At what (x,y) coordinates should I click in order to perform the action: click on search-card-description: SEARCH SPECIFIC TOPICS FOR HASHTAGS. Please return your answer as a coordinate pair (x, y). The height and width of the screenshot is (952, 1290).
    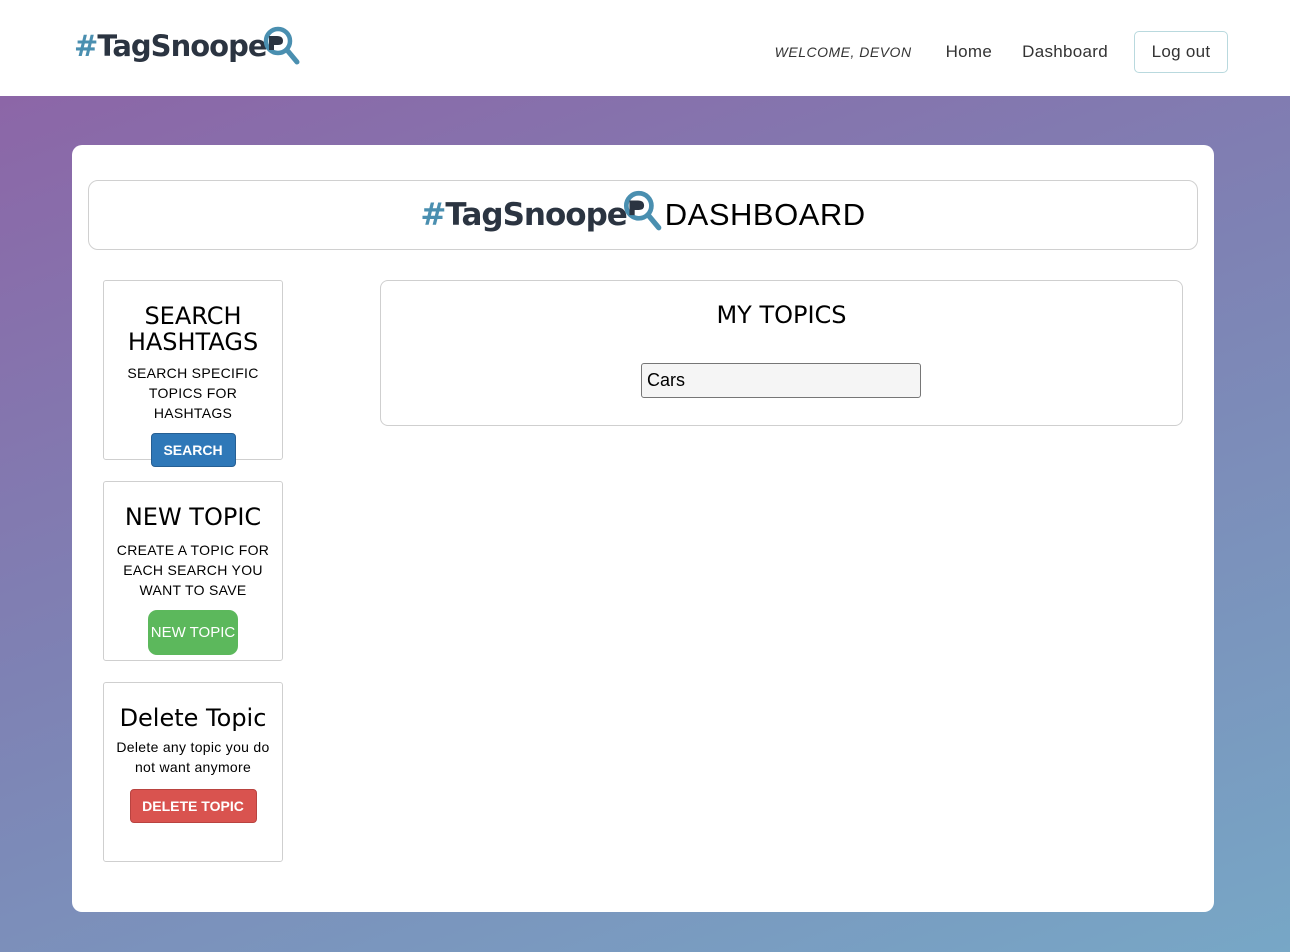
    Looking at the image, I should click on (193, 393).